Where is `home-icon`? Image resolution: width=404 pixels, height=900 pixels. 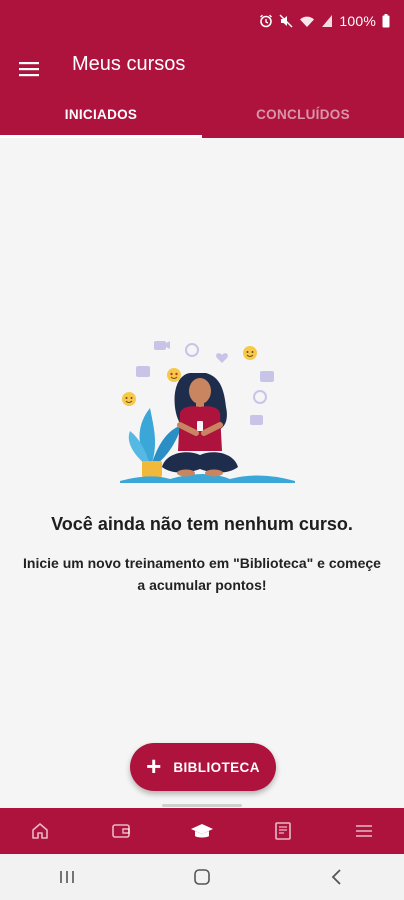 home-icon is located at coordinates (40, 831).